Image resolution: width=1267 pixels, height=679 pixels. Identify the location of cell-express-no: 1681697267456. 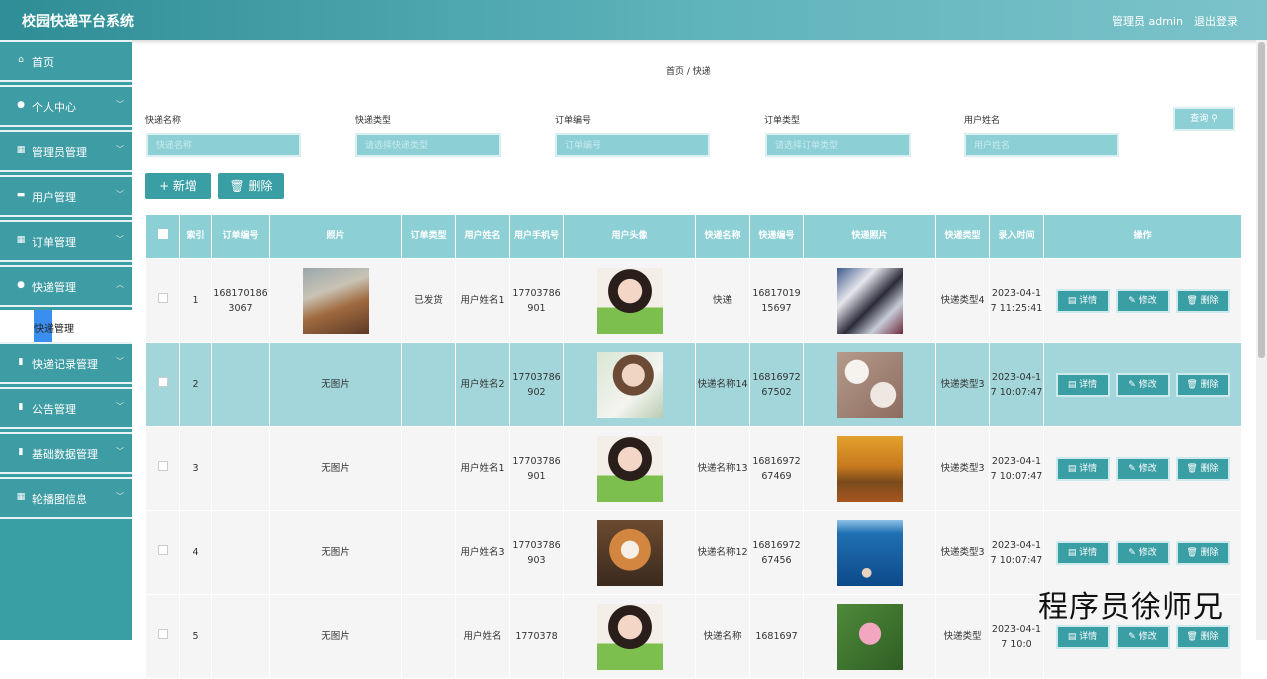
(776, 552).